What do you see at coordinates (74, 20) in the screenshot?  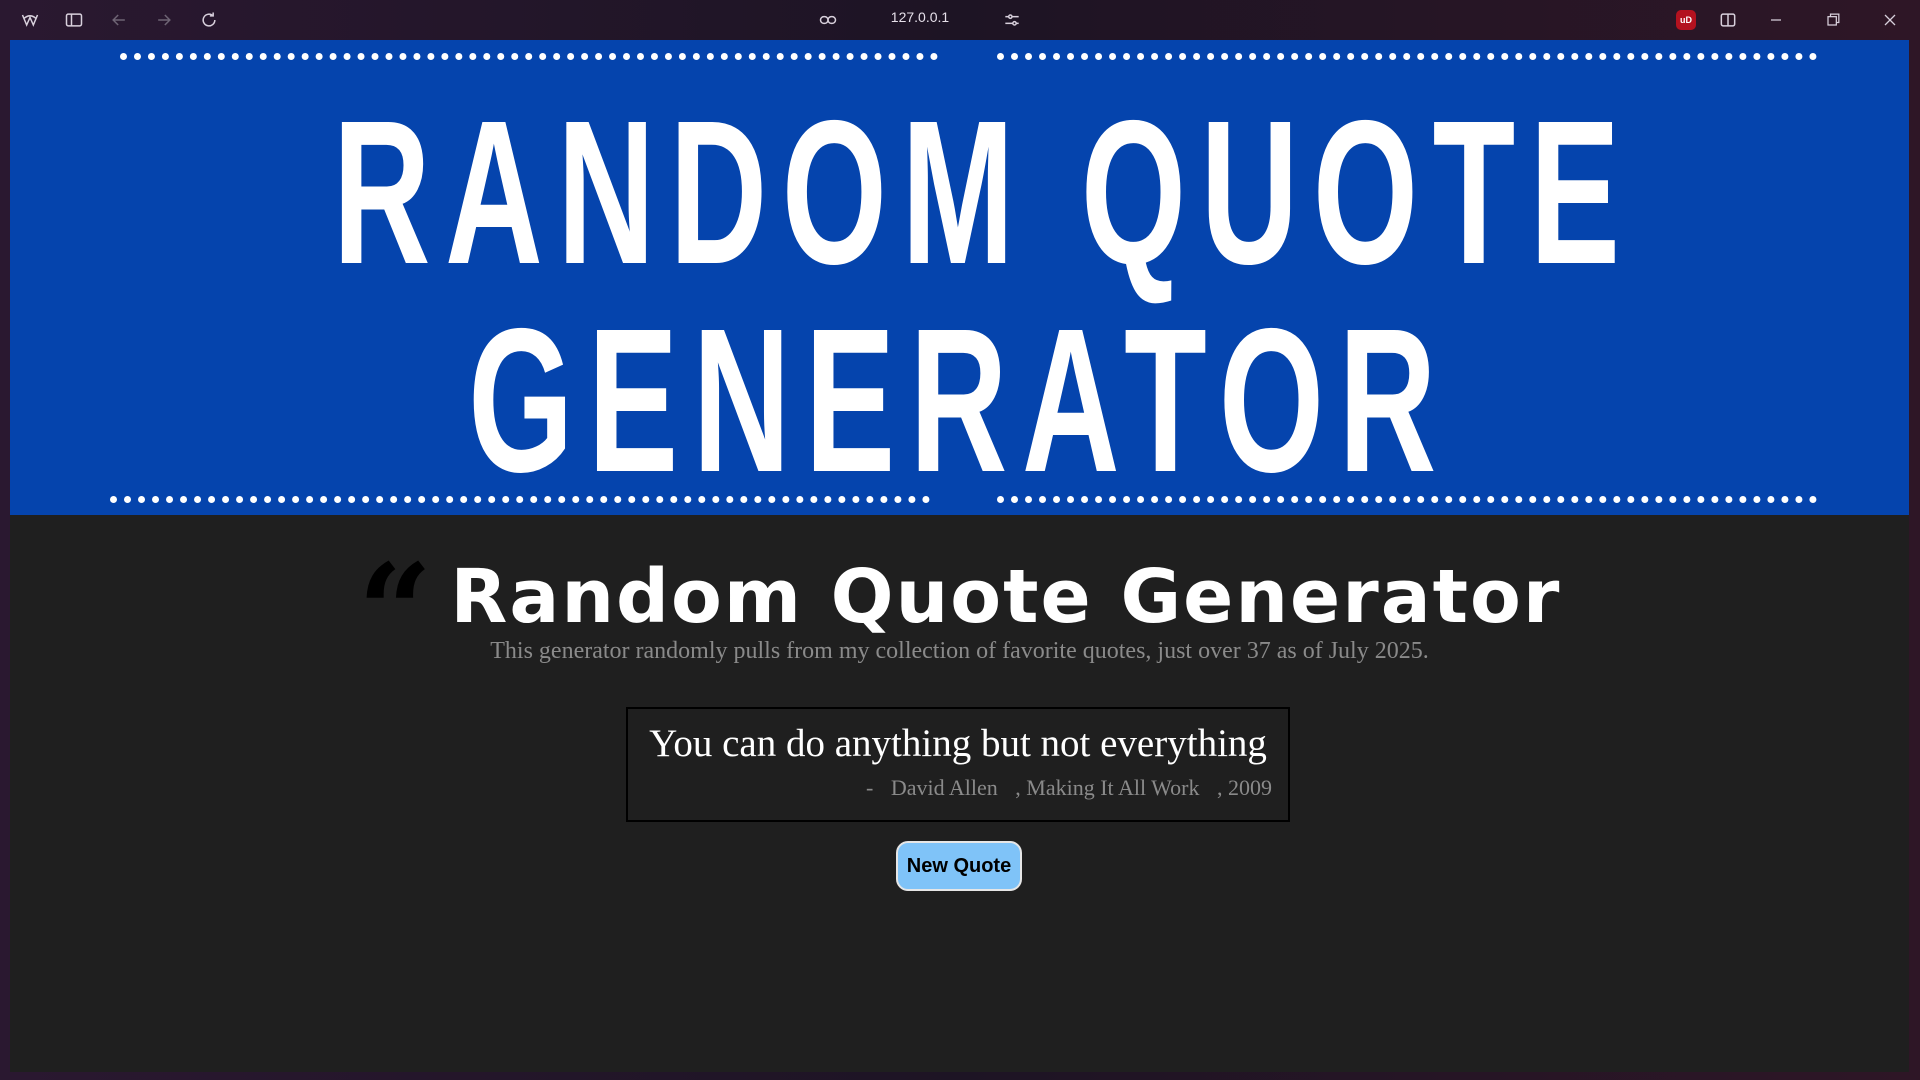 I see `sidebar-toggle-icon` at bounding box center [74, 20].